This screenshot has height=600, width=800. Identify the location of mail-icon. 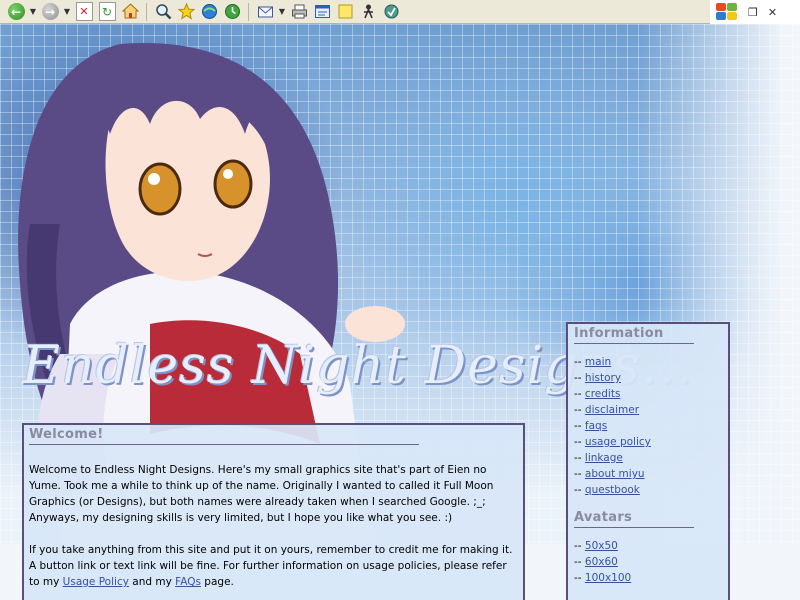
(265, 12).